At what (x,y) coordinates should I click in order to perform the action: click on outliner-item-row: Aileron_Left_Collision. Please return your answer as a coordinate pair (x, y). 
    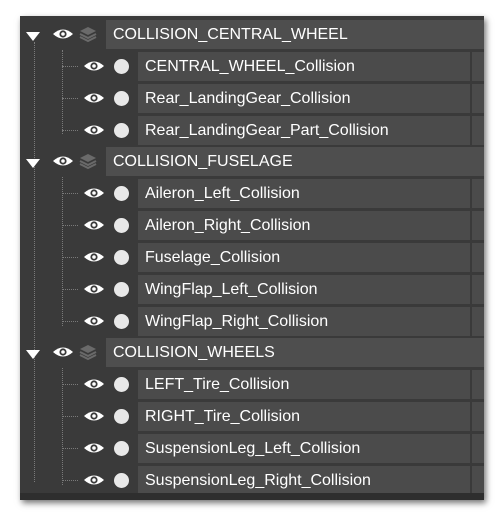
    Looking at the image, I should click on (252, 193).